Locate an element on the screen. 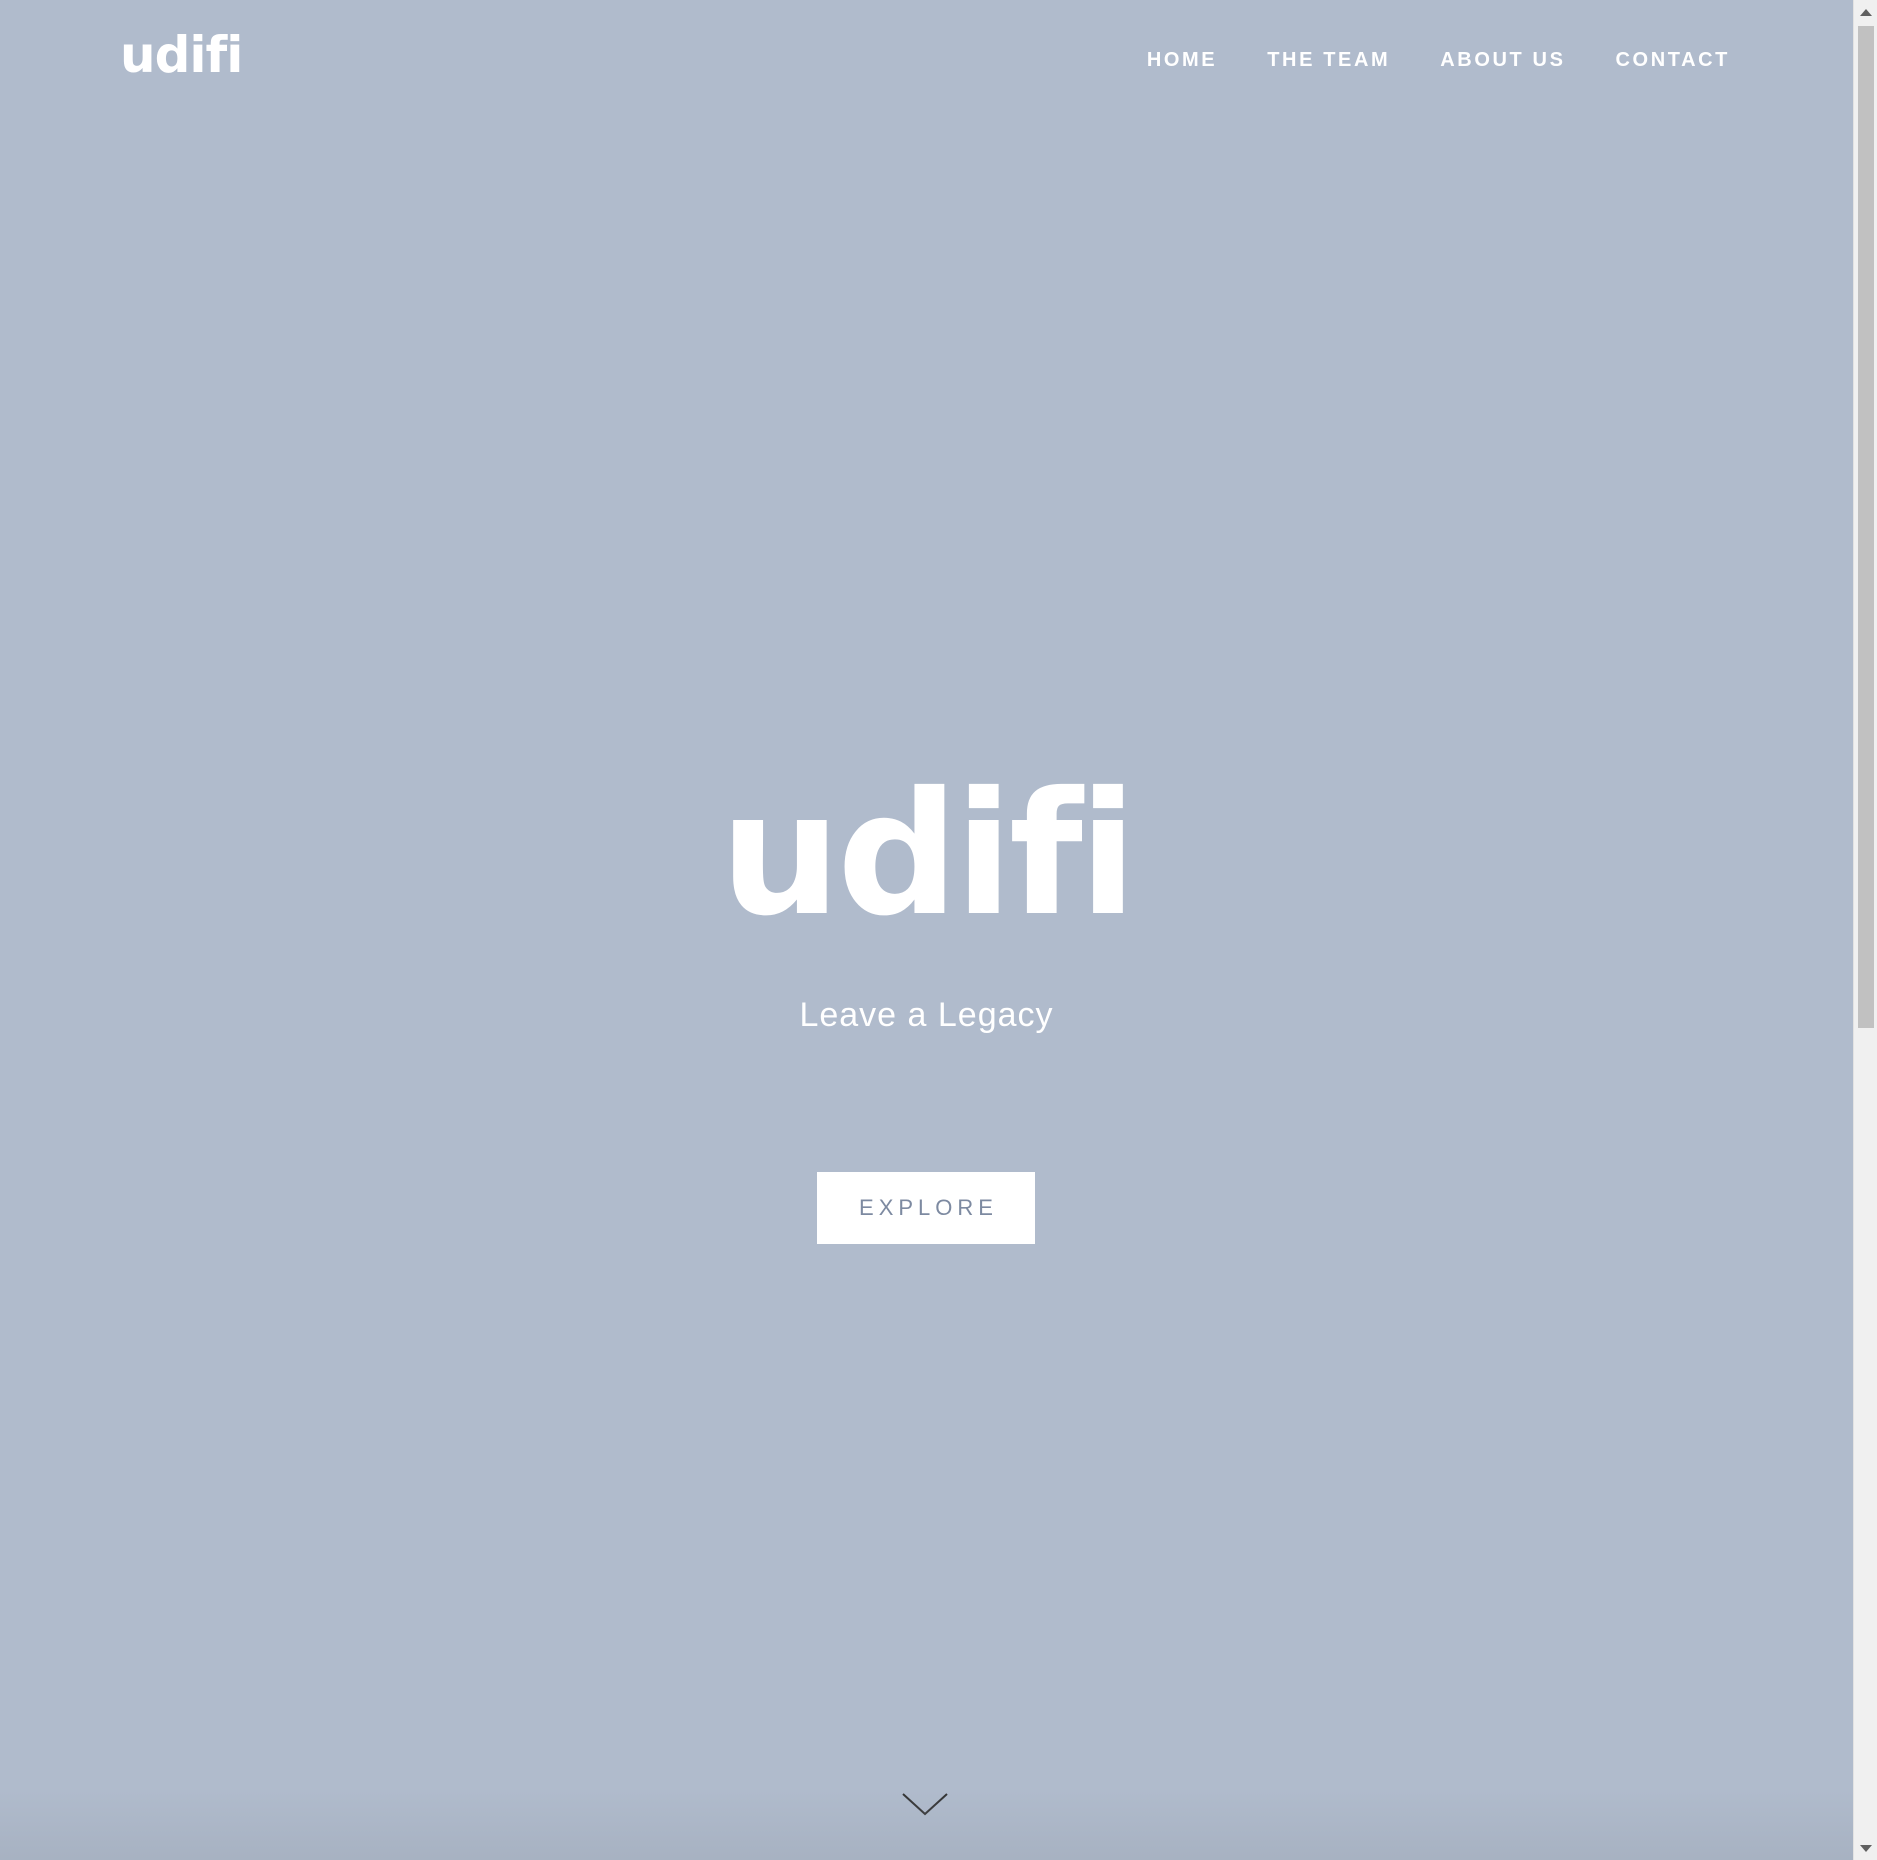 The image size is (1877, 1860). explore-button: EXPLORE is located at coordinates (926, 1208).